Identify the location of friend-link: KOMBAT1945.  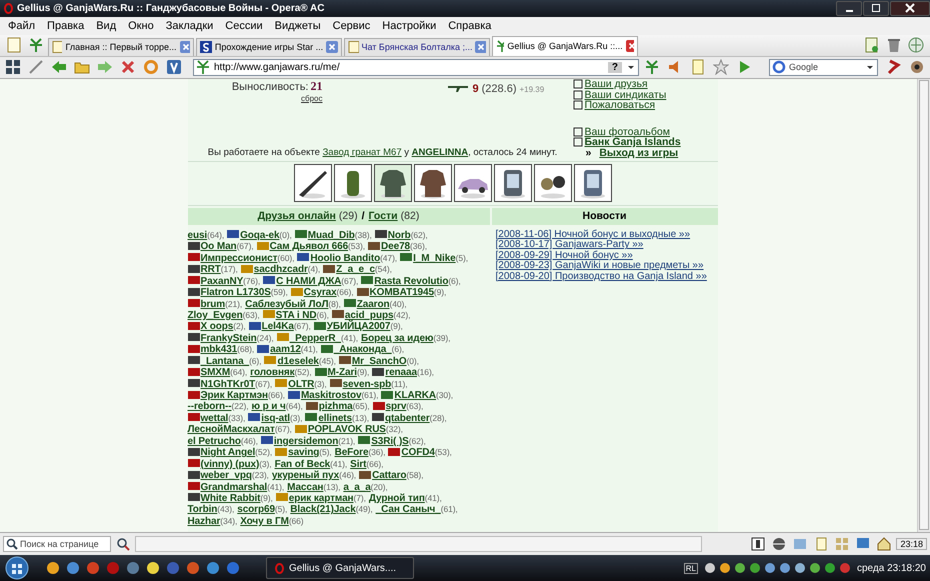
(402, 292).